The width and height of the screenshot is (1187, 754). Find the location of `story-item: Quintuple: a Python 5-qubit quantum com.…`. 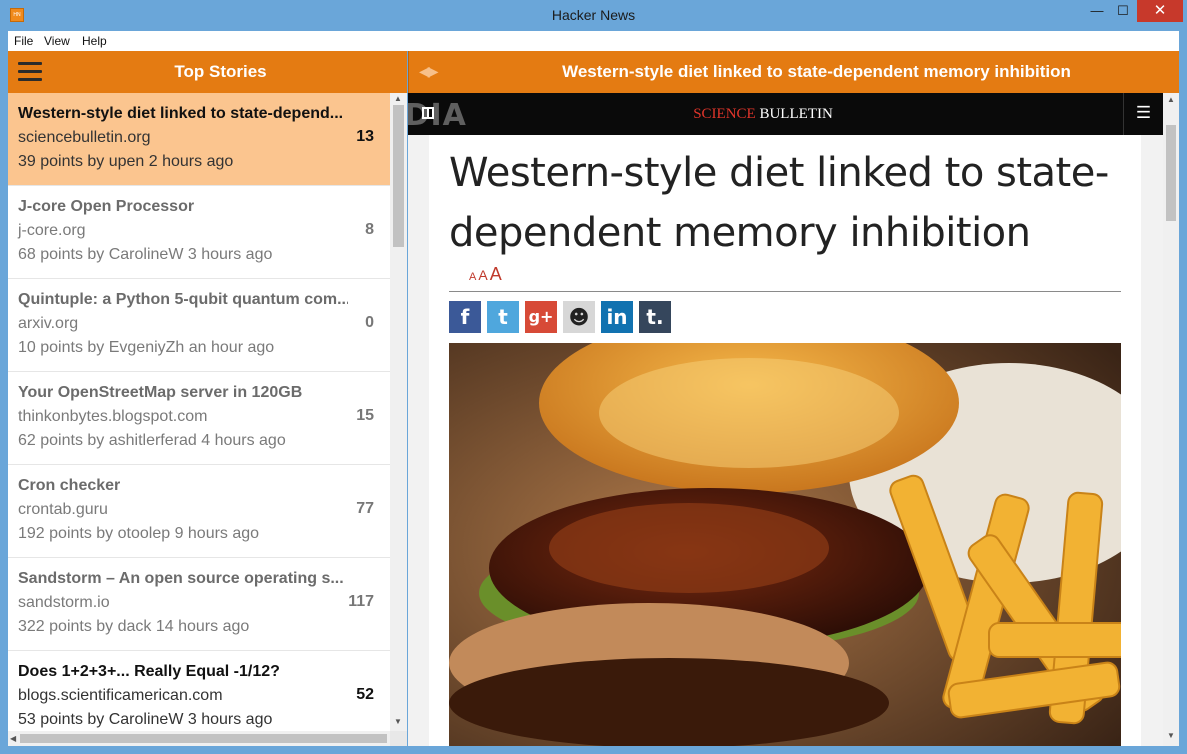

story-item: Quintuple: a Python 5-qubit quantum com.… is located at coordinates (199, 325).